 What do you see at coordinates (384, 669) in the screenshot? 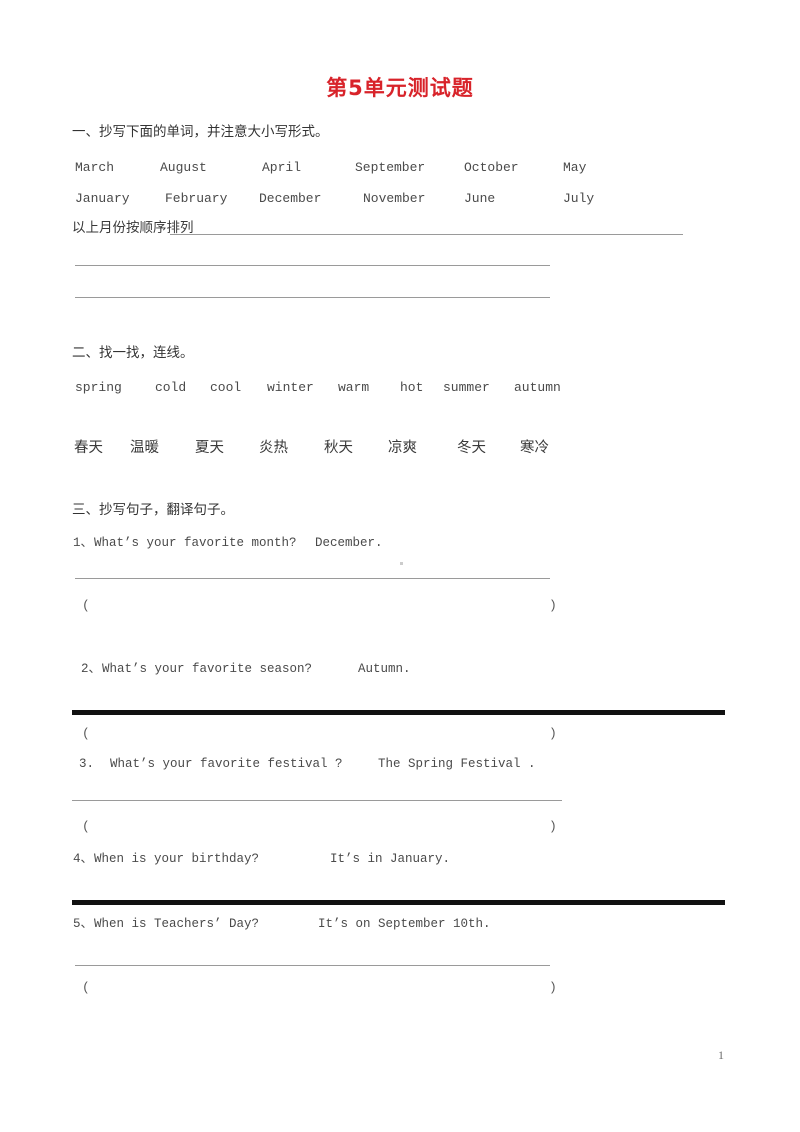
I see `answer-text: Autumn.` at bounding box center [384, 669].